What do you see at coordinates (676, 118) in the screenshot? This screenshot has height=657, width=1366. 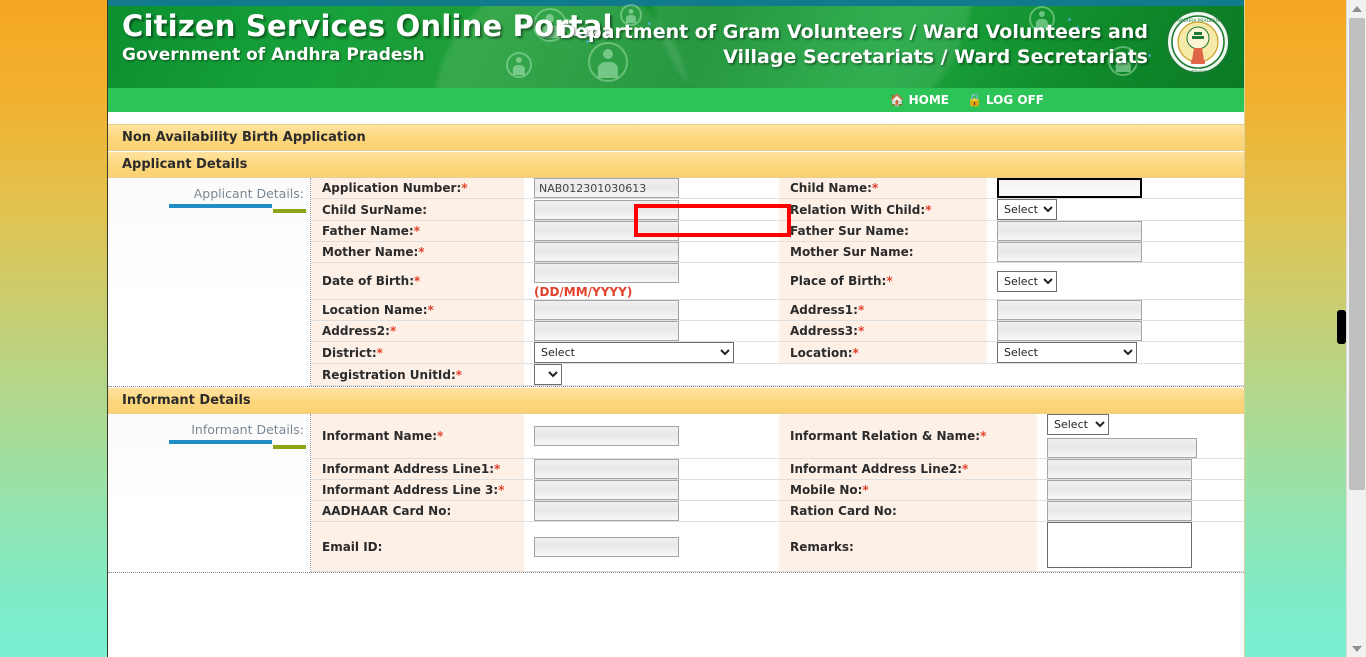 I see `content-gap` at bounding box center [676, 118].